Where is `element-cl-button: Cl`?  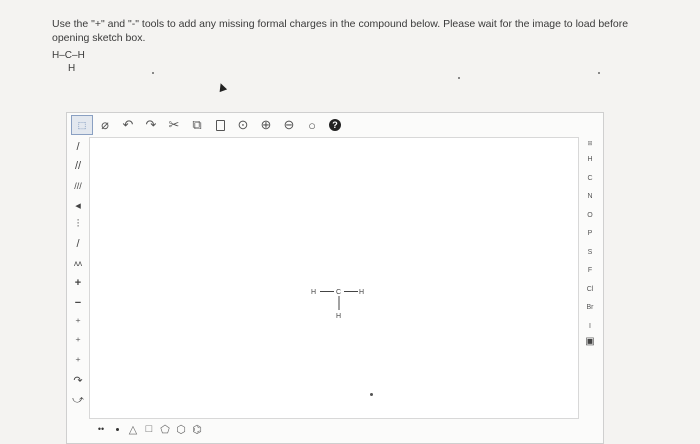
element-cl-button: Cl is located at coordinates (590, 290).